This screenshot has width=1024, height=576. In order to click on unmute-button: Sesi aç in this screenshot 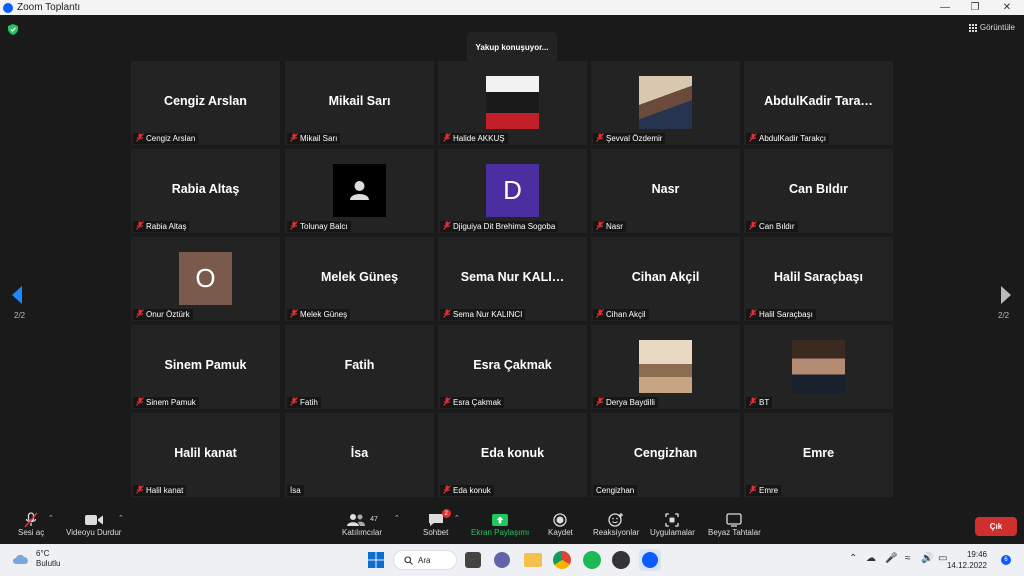, I will do `click(31, 524)`.